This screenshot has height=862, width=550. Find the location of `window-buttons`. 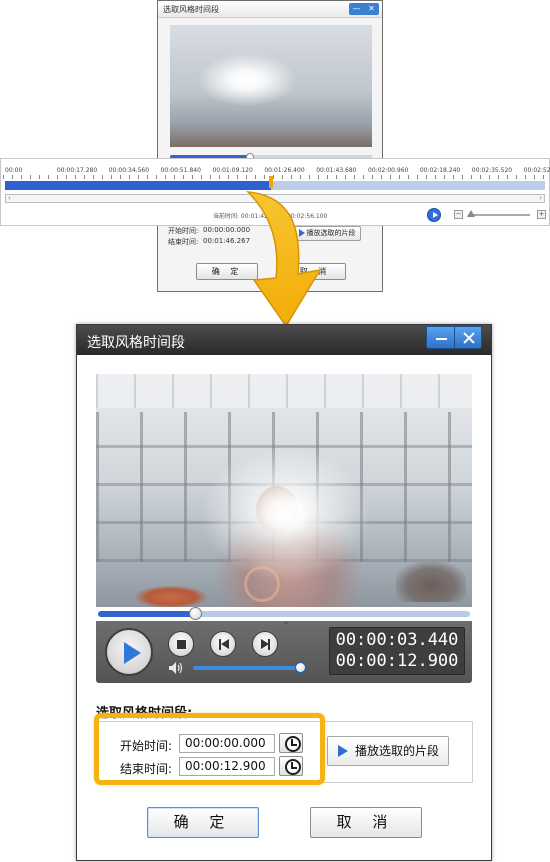

window-buttons is located at coordinates (454, 337).